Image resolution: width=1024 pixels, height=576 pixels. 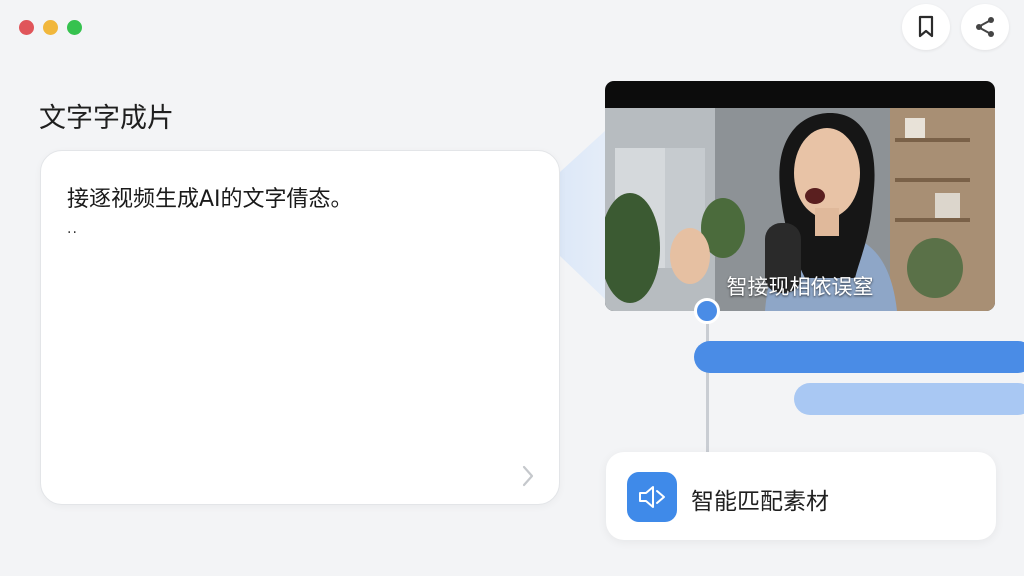 What do you see at coordinates (652, 497) in the screenshot?
I see `mute-speaker-icon` at bounding box center [652, 497].